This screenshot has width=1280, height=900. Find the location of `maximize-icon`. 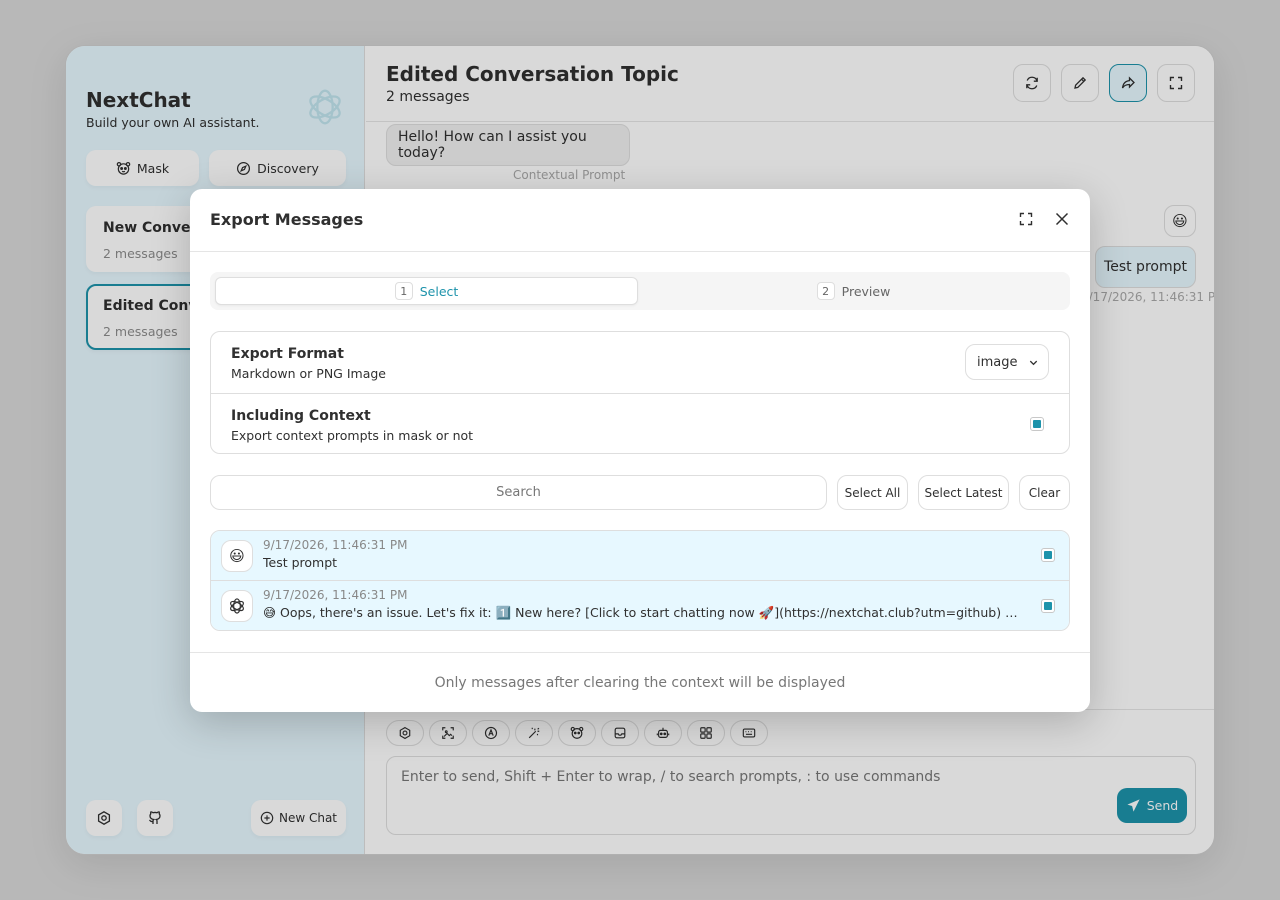

maximize-icon is located at coordinates (1026, 219).